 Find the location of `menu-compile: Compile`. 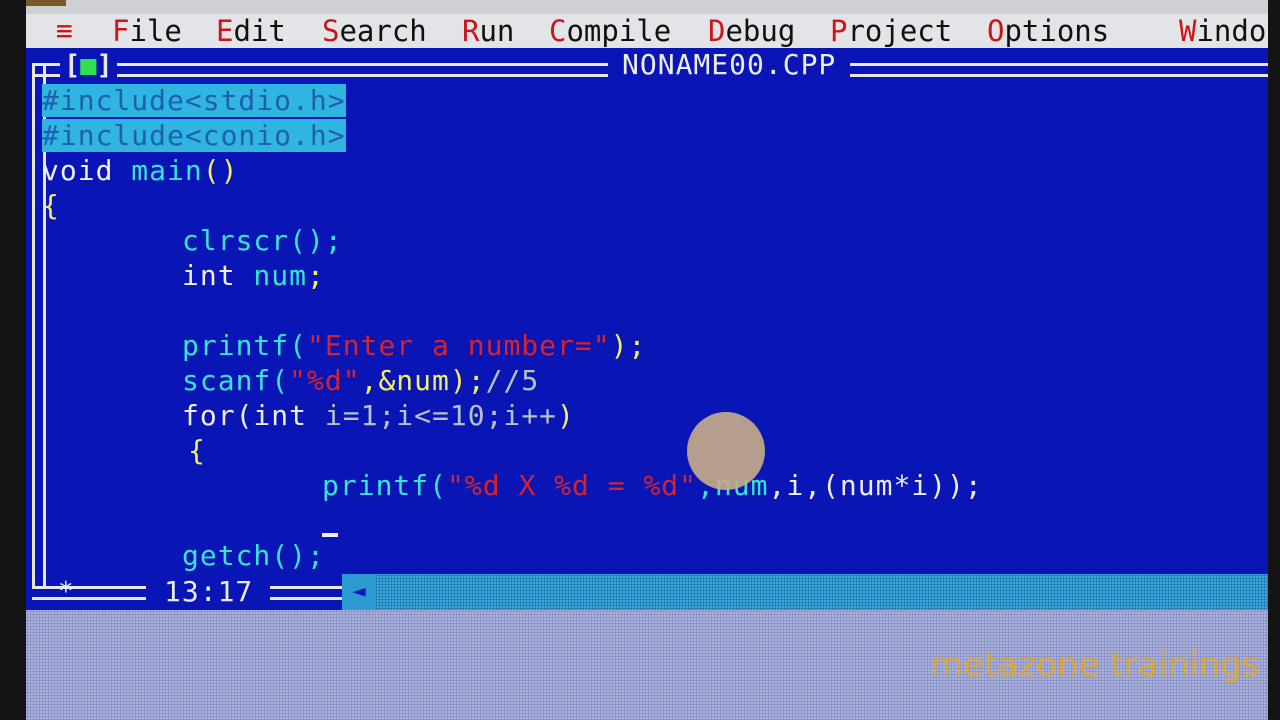

menu-compile: Compile is located at coordinates (610, 31).